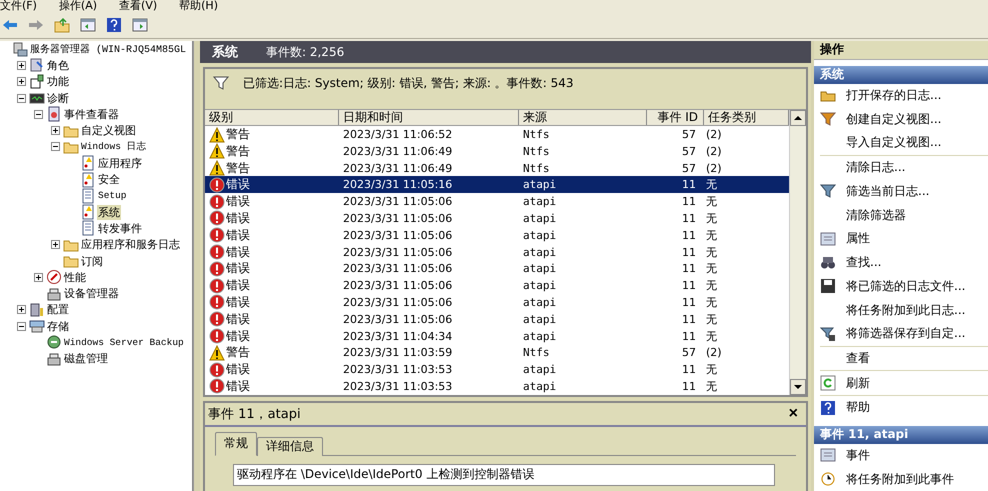 This screenshot has height=491, width=988. What do you see at coordinates (58, 98) in the screenshot?
I see `tree-item: 诊断` at bounding box center [58, 98].